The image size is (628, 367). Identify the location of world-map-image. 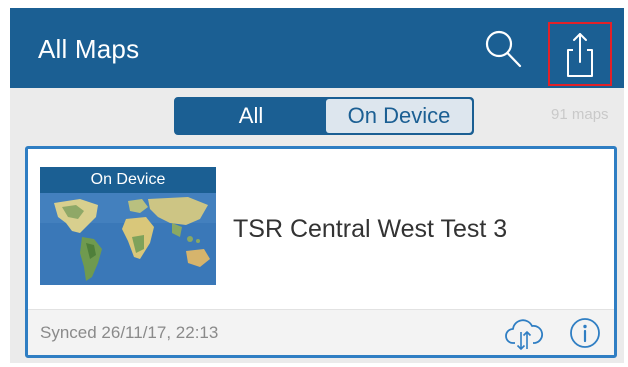
(128, 239).